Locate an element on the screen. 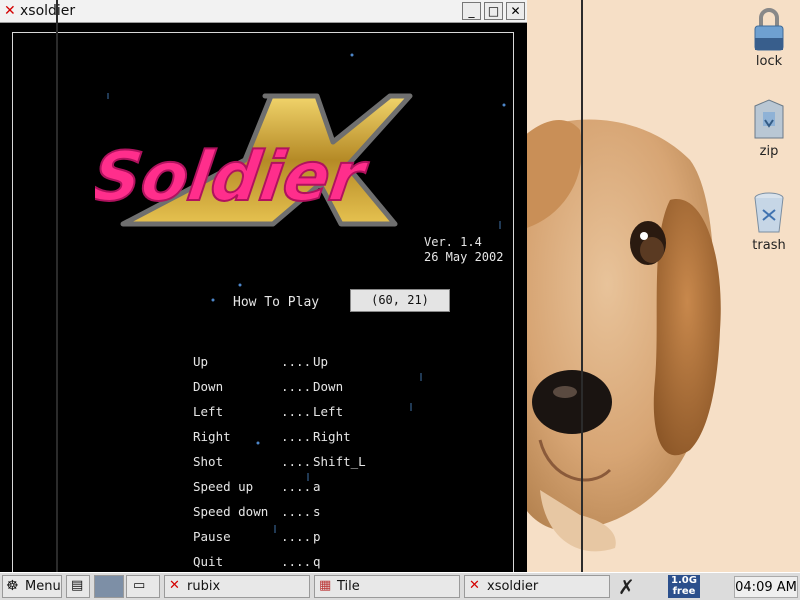 Image resolution: width=800 pixels, height=600 pixels. task-xsoldier: ✕ xsoldier is located at coordinates (537, 586).